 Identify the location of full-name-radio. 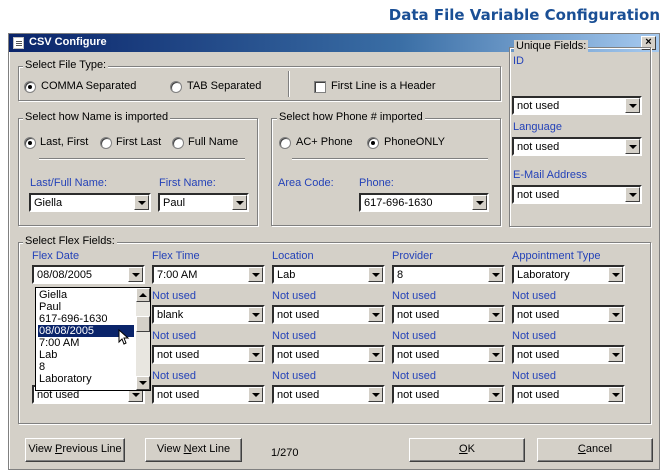
(178, 143).